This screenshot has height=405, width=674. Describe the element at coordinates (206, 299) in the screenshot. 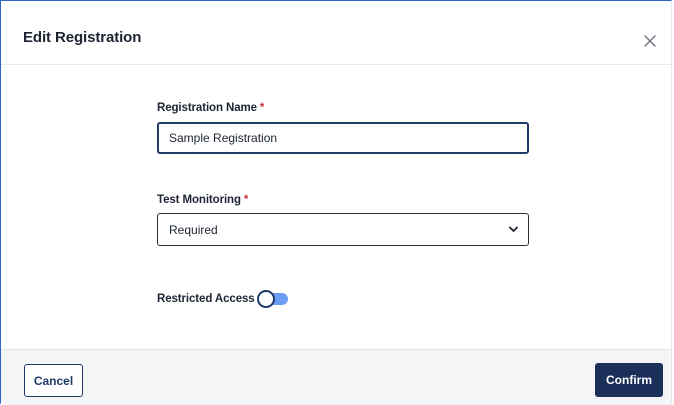

I see `restricted-access-label: Restricted Access` at that location.